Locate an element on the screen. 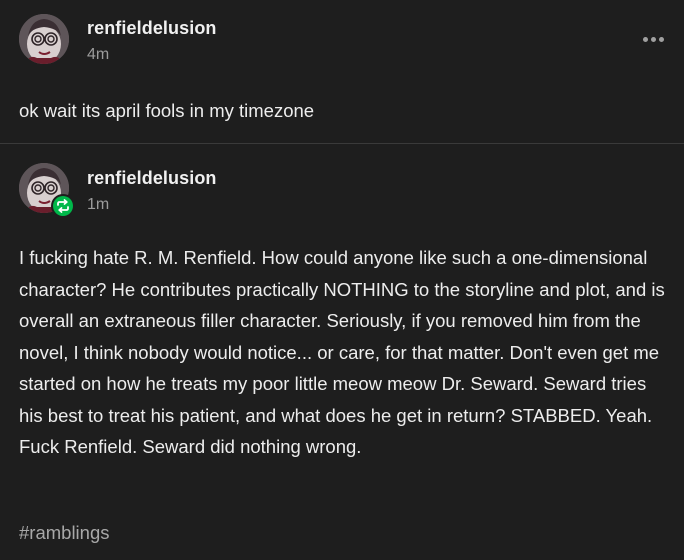  post-body: ok wait its april fools in my timezone is located at coordinates (167, 110).